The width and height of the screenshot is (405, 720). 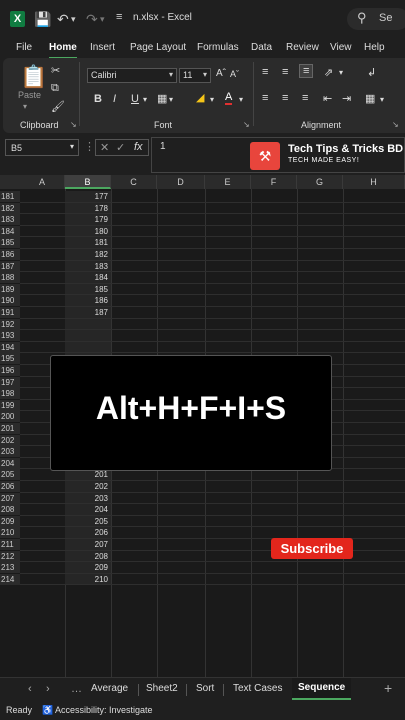 I want to click on cell-b: 181, so click(x=88, y=243).